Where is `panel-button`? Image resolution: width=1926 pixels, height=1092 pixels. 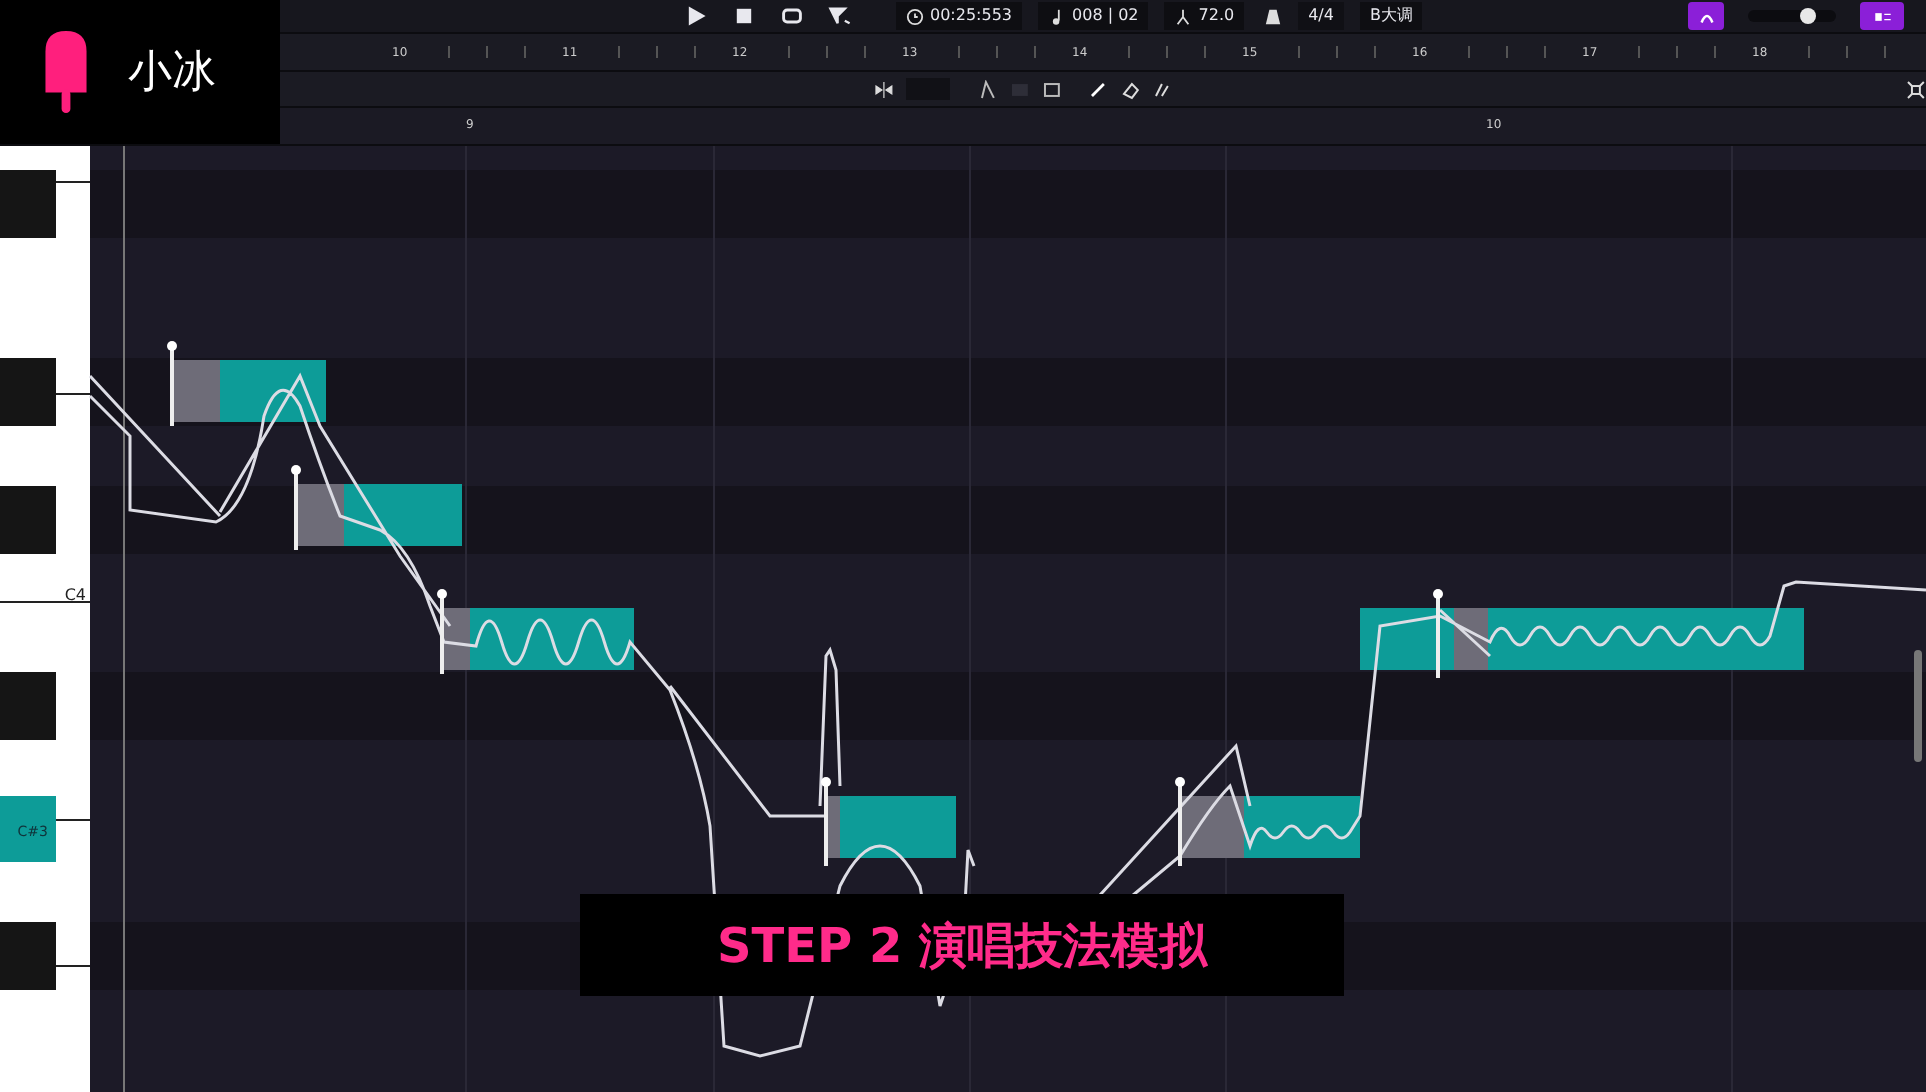
panel-button is located at coordinates (1882, 16).